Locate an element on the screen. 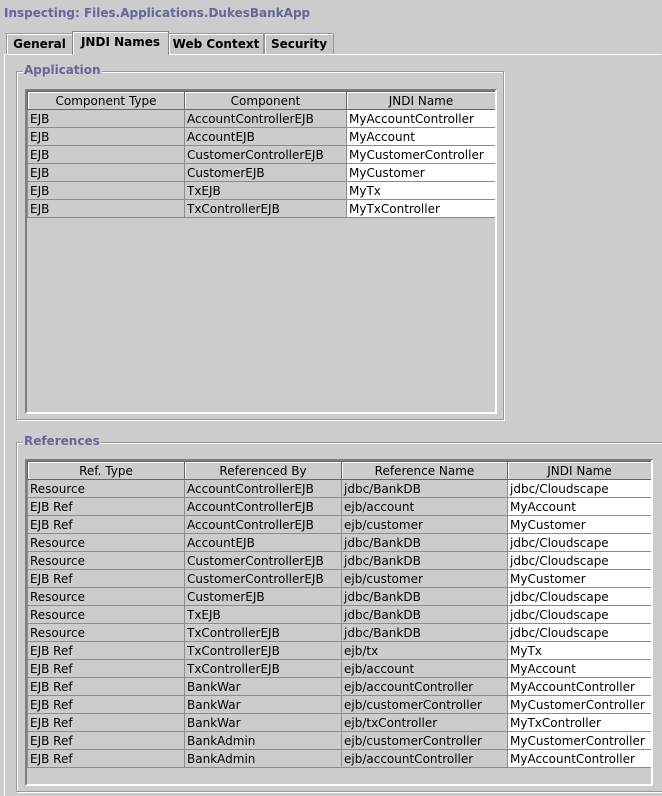  reference-name-cell: ejb/txController is located at coordinates (424, 722).